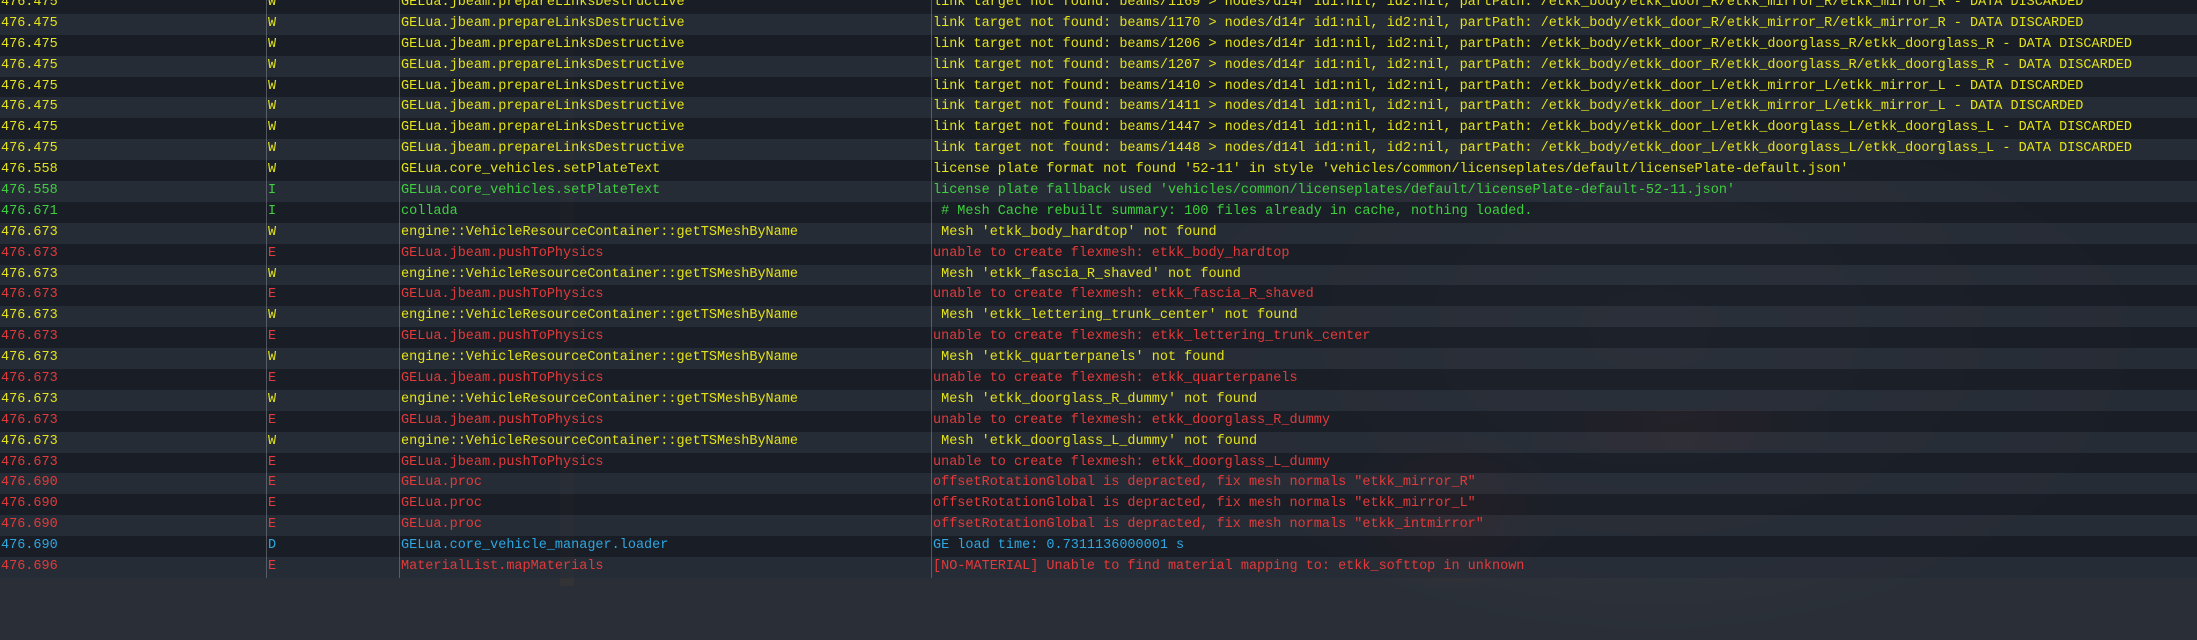 This screenshot has height=640, width=2197. What do you see at coordinates (931, 289) in the screenshot?
I see `column-divider-message` at bounding box center [931, 289].